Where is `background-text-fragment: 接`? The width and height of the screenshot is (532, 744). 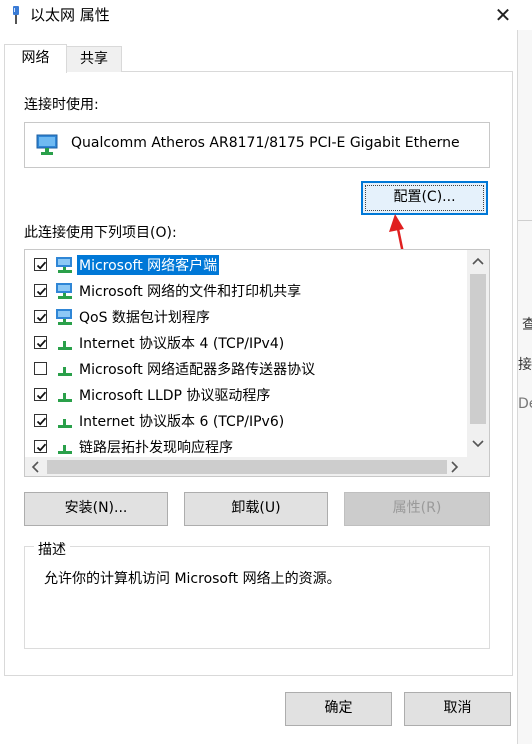
background-text-fragment: 接 is located at coordinates (525, 365).